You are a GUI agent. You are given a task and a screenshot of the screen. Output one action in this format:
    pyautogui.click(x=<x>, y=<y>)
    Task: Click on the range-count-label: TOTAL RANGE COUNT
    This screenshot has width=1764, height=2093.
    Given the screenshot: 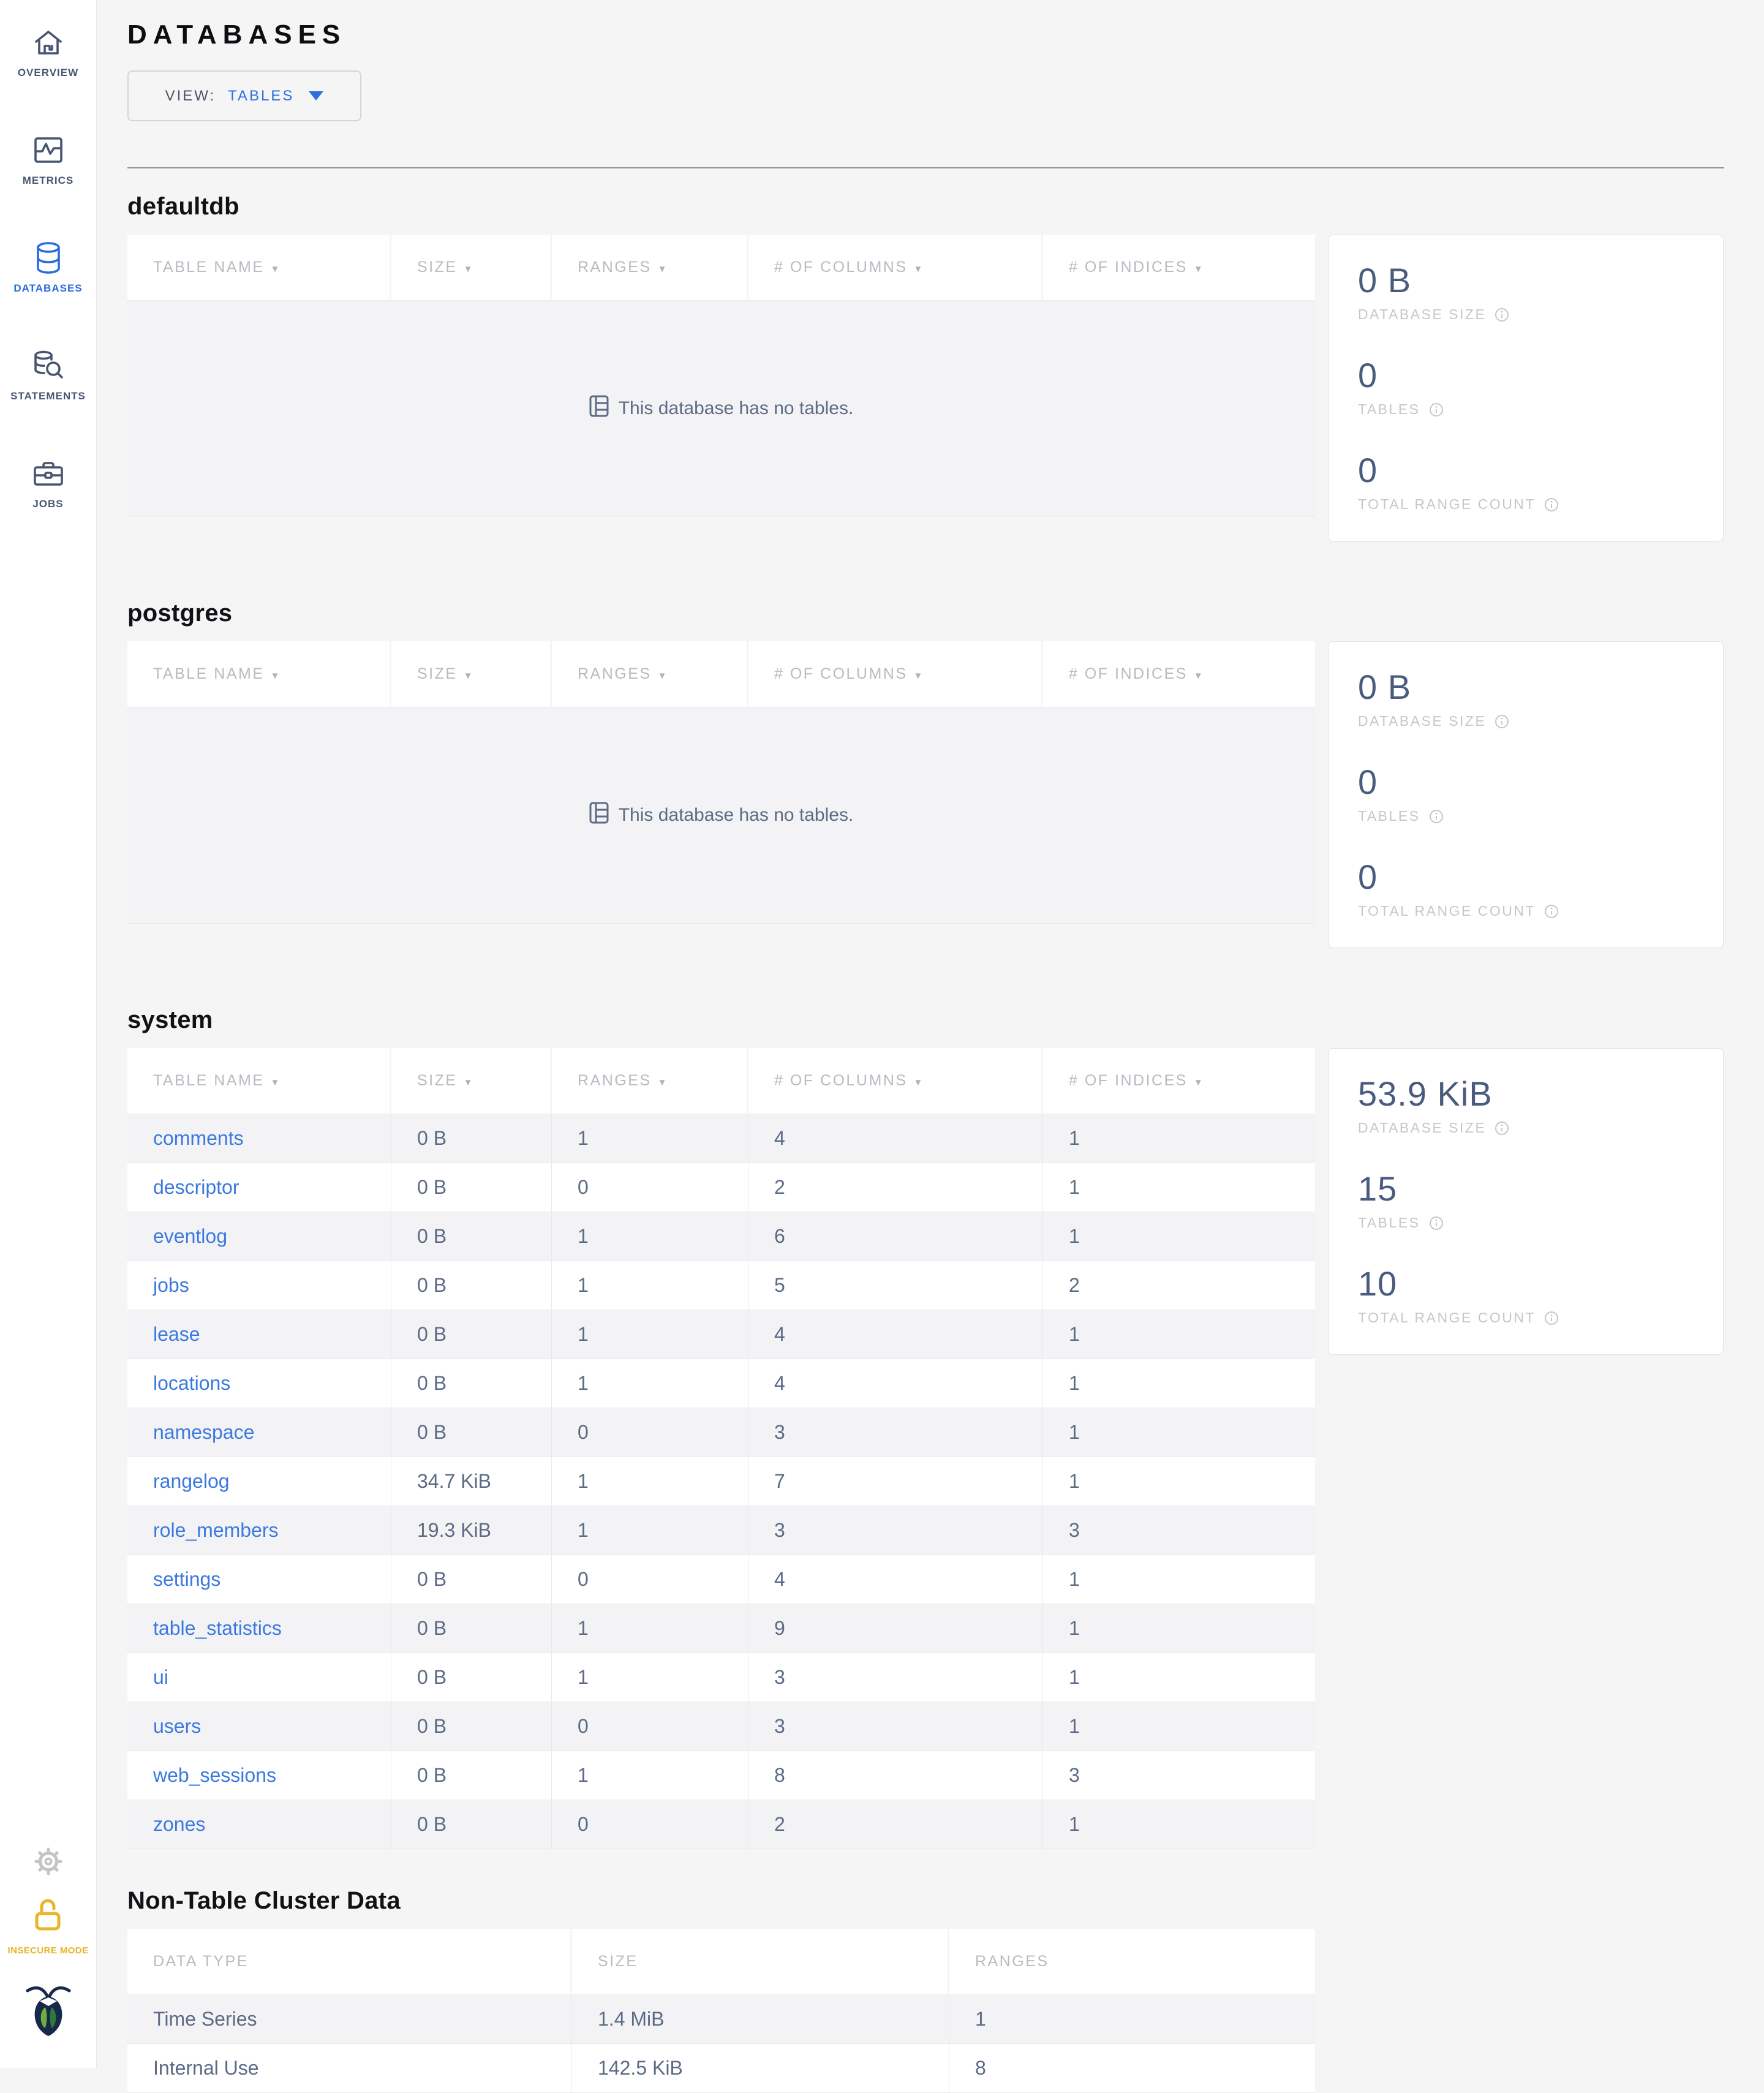 What is the action you would take?
    pyautogui.click(x=1447, y=504)
    